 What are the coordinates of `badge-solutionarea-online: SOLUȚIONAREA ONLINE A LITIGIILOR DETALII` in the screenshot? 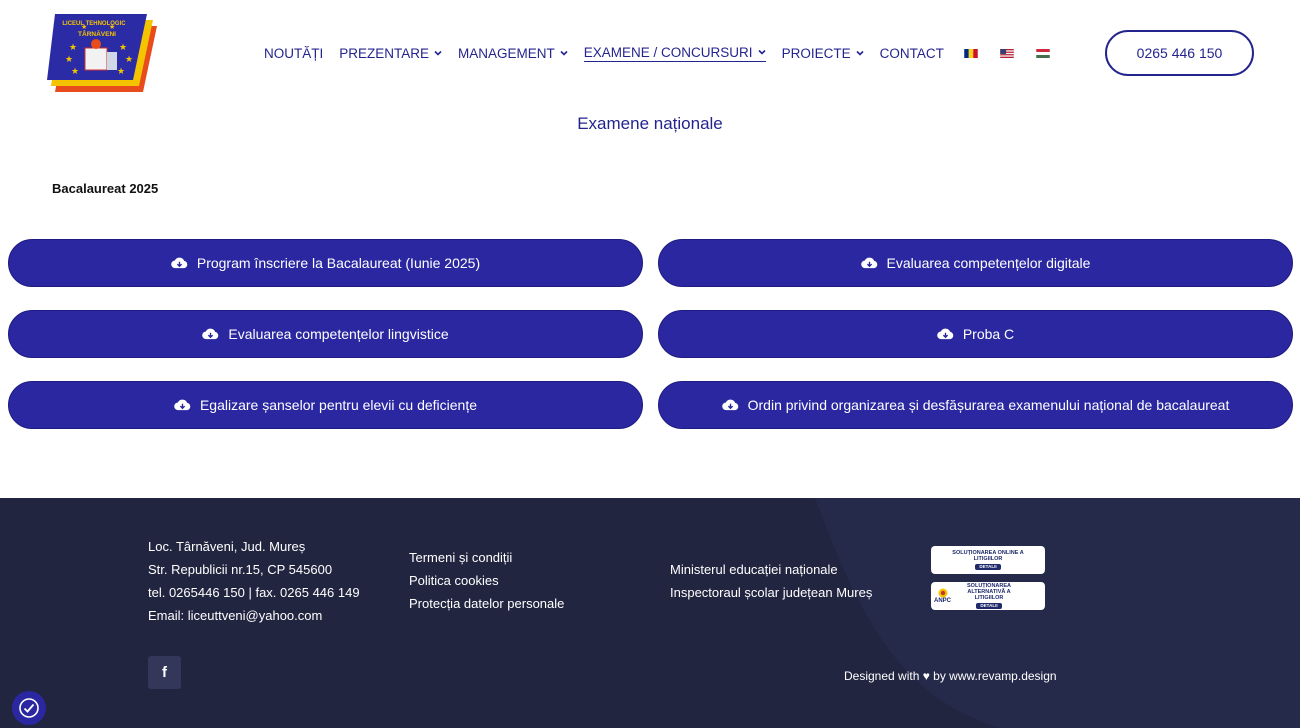 It's located at (988, 560).